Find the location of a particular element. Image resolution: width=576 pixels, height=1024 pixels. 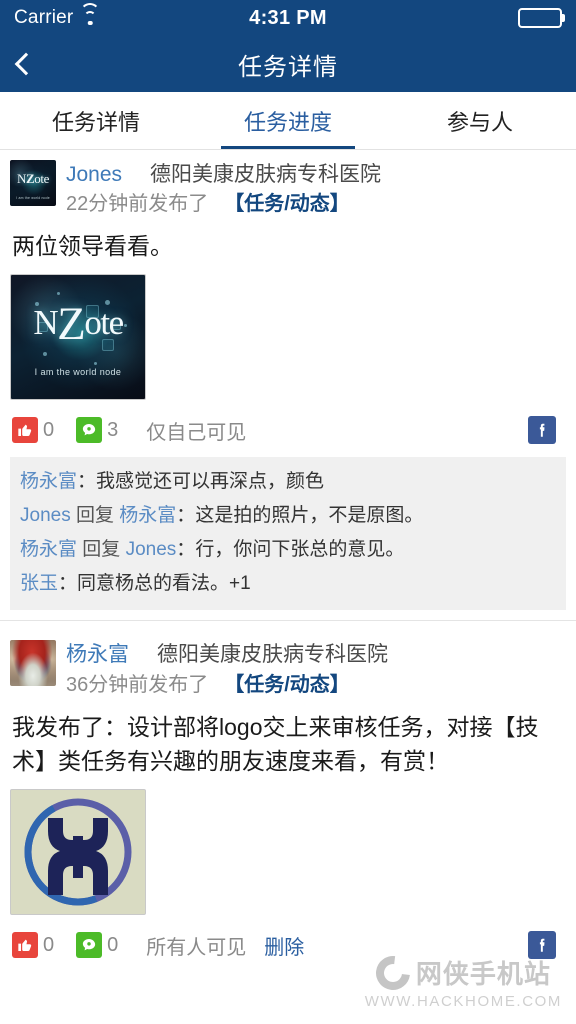

comment-reply-target: Jones is located at coordinates (151, 549).